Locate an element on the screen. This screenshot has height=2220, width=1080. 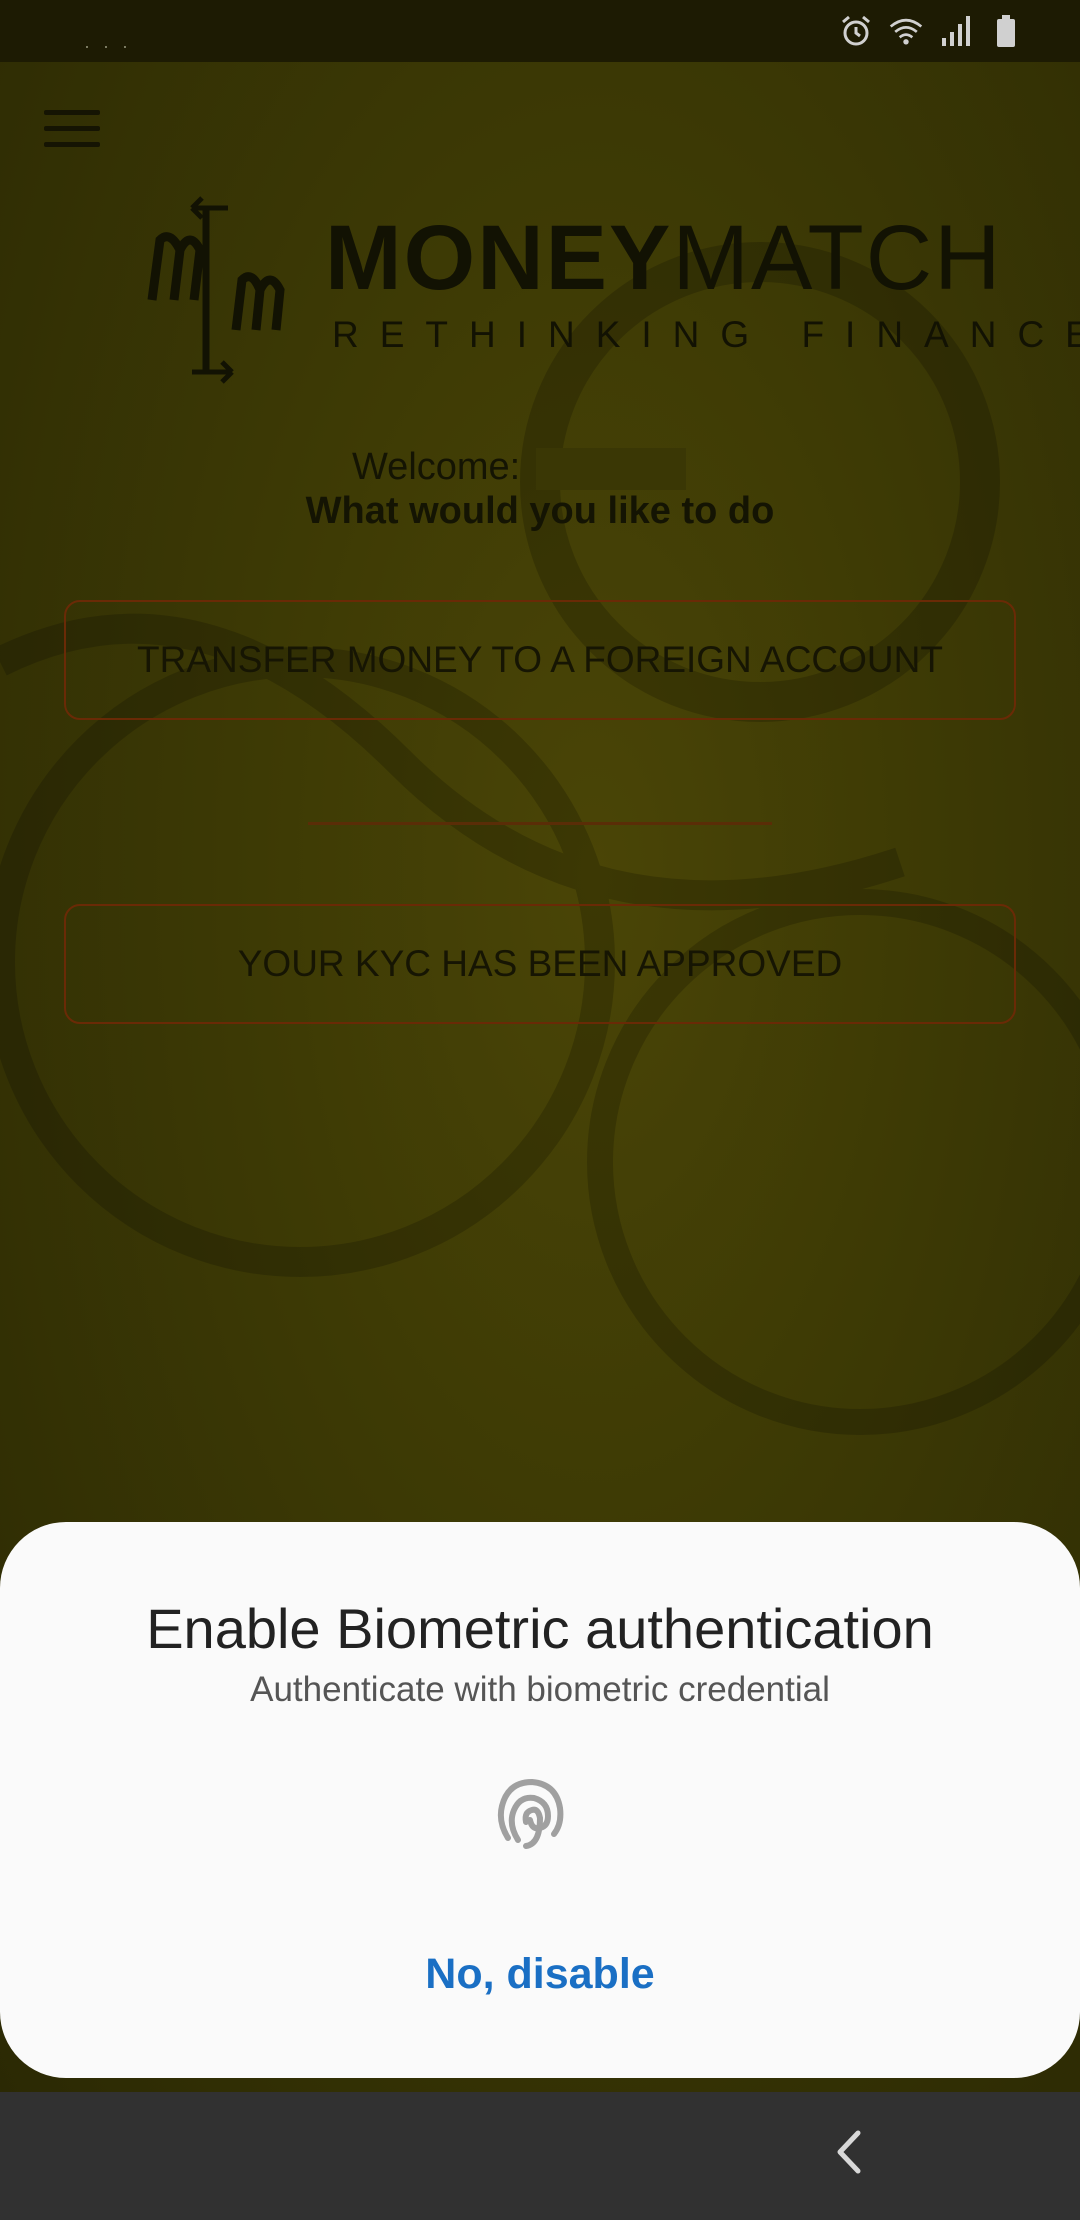
kyc-status-label: YOUR KYC HAS BEEN APPROVED is located at coordinates (540, 963).